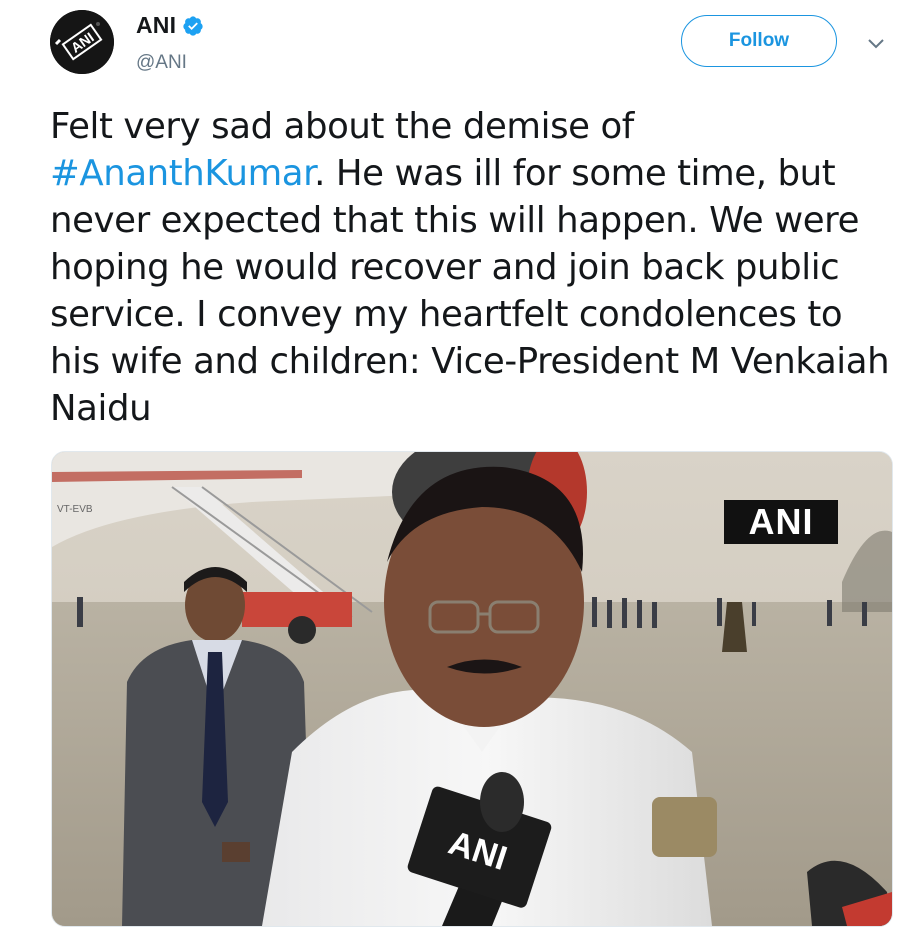  I want to click on display-name: ANI, so click(156, 25).